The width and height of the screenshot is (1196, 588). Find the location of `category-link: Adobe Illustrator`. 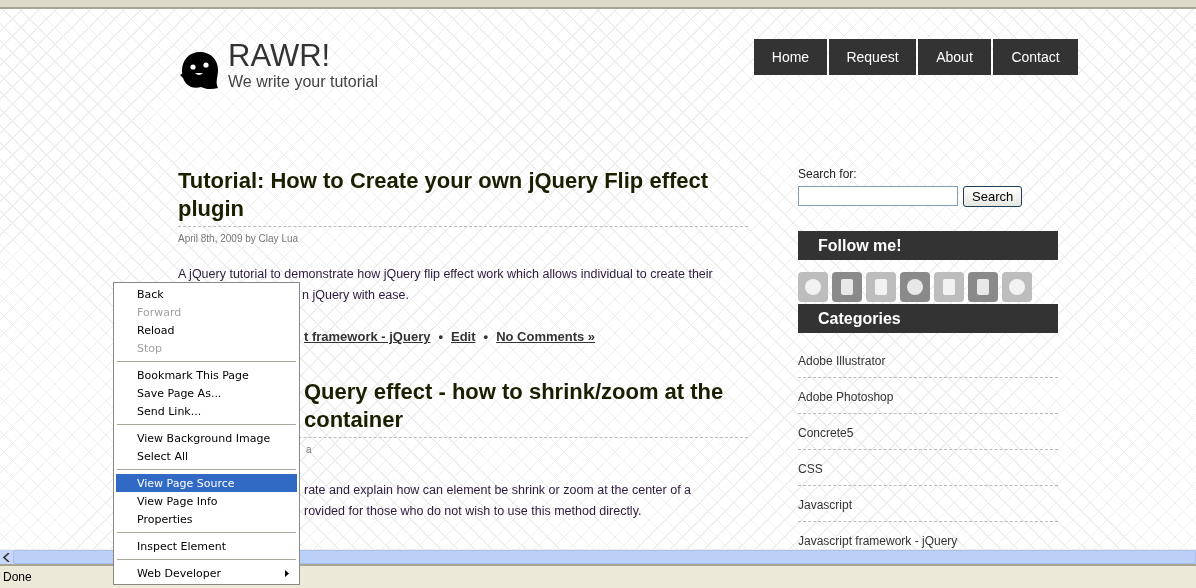

category-link: Adobe Illustrator is located at coordinates (842, 361).